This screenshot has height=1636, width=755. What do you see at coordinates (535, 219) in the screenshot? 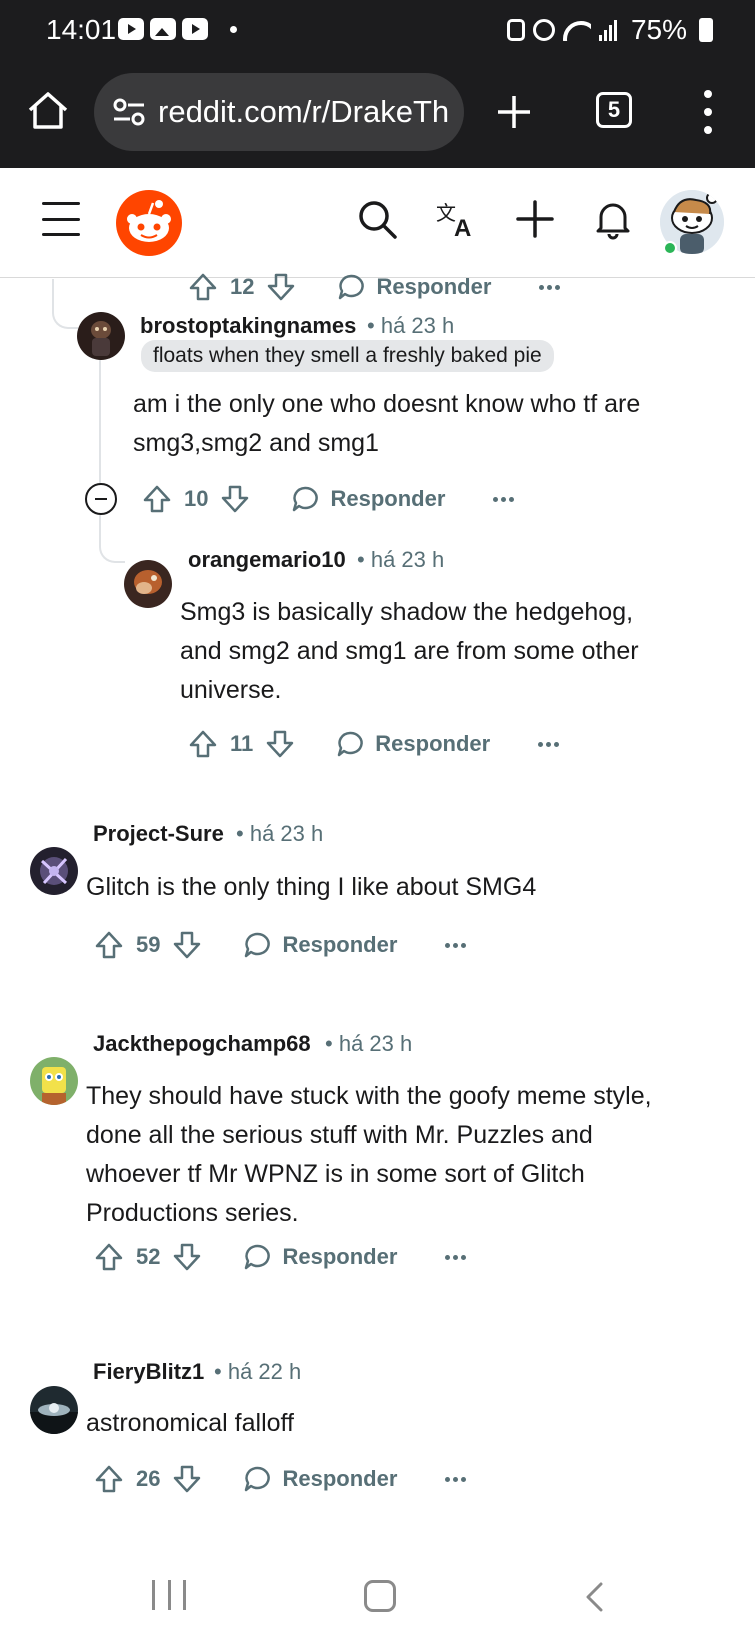
I see `create-post-icon` at bounding box center [535, 219].